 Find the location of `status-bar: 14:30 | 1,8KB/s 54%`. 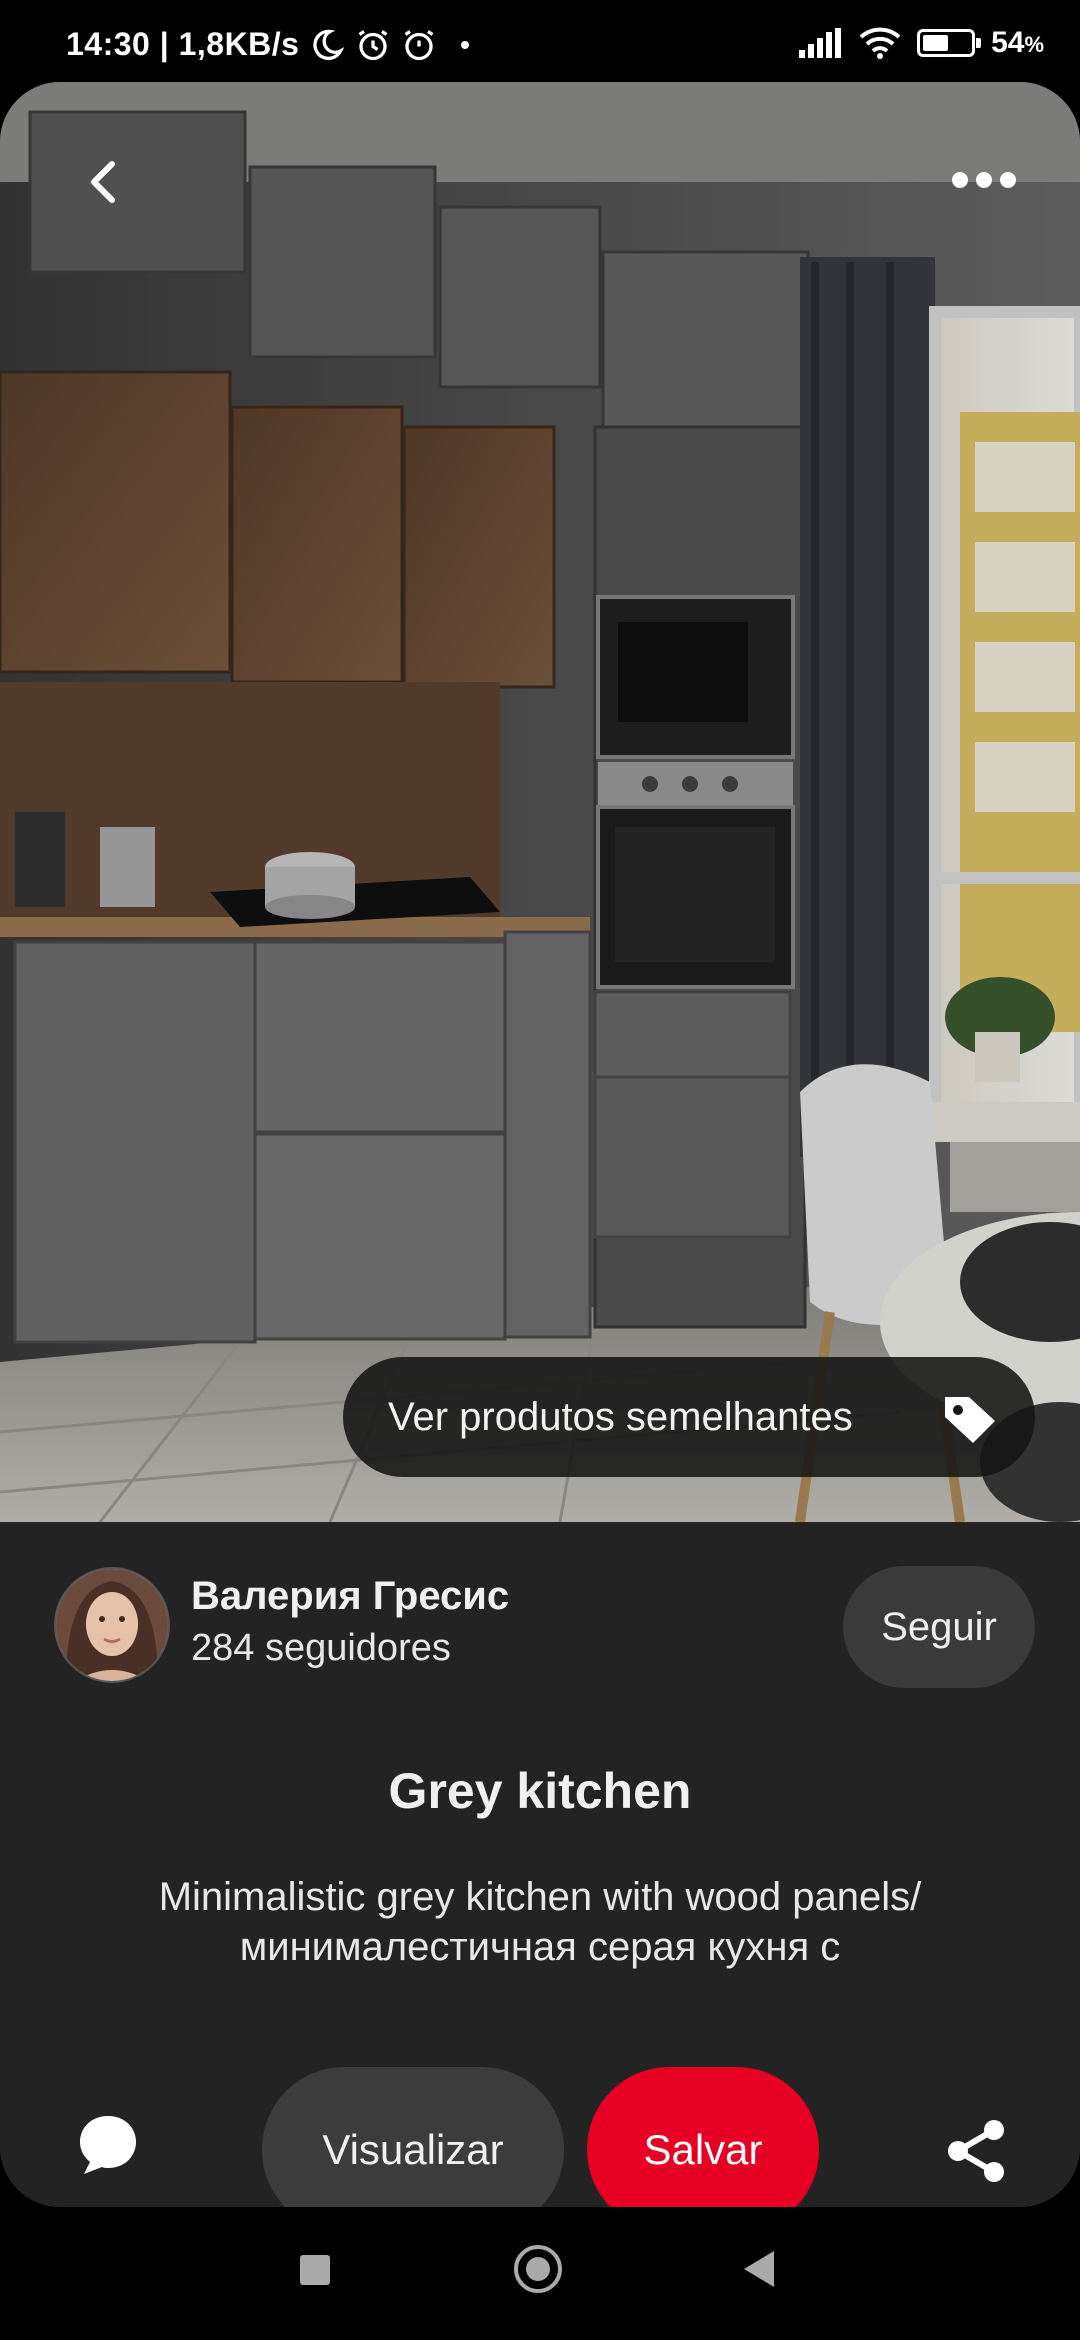

status-bar: 14:30 | 1,8KB/s 54% is located at coordinates (540, 45).